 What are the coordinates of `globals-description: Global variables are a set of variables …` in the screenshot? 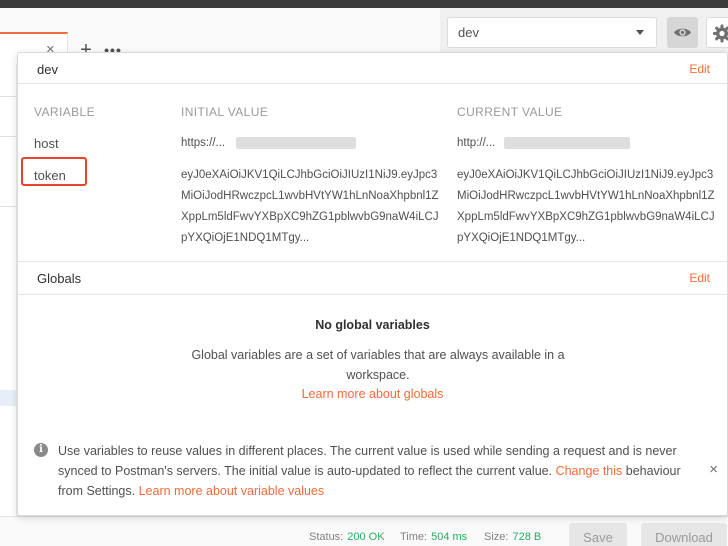 It's located at (378, 365).